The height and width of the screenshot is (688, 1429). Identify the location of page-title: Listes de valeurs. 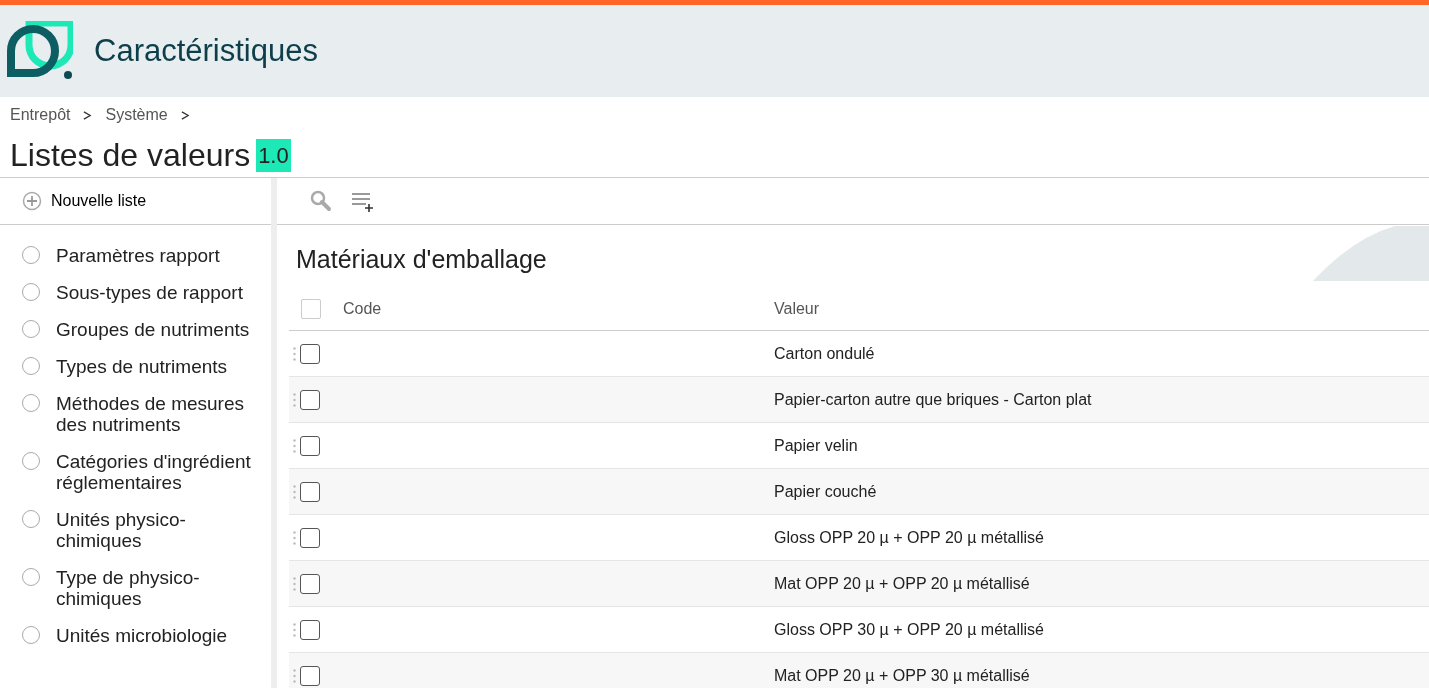
(130, 155).